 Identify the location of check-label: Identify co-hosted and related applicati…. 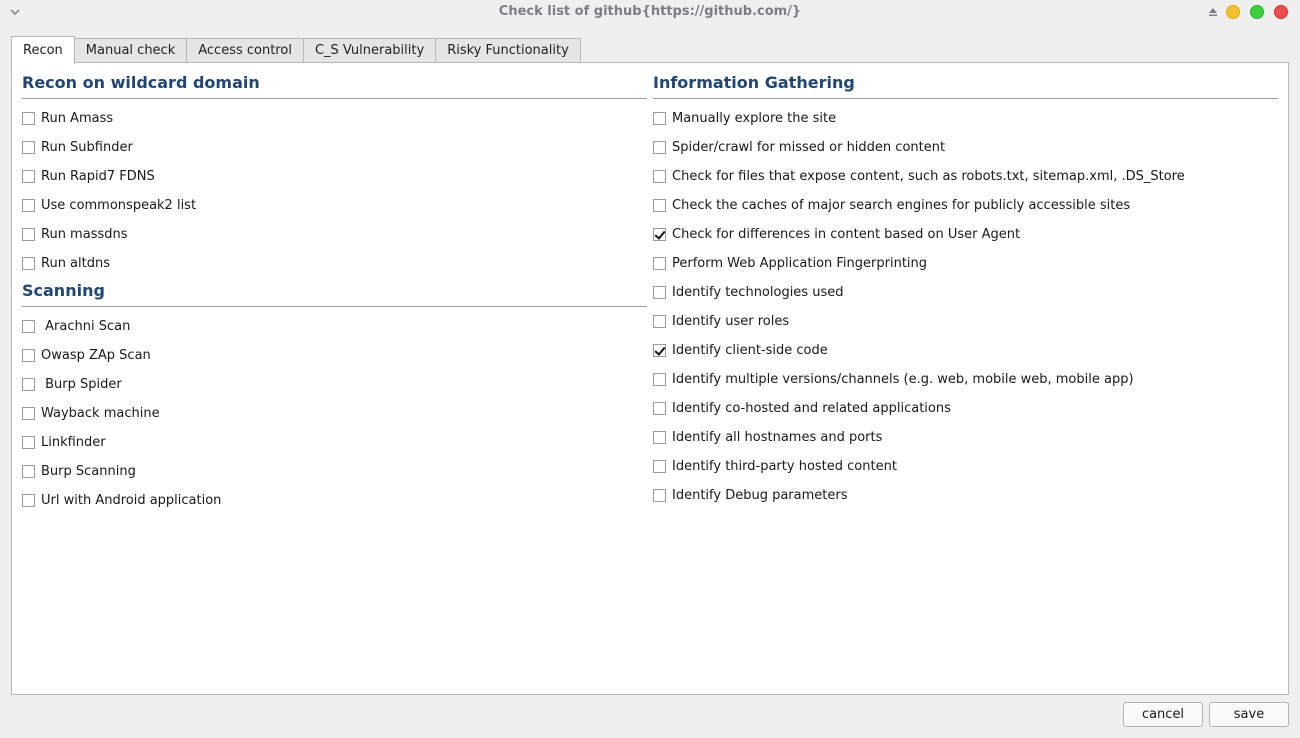
(811, 408).